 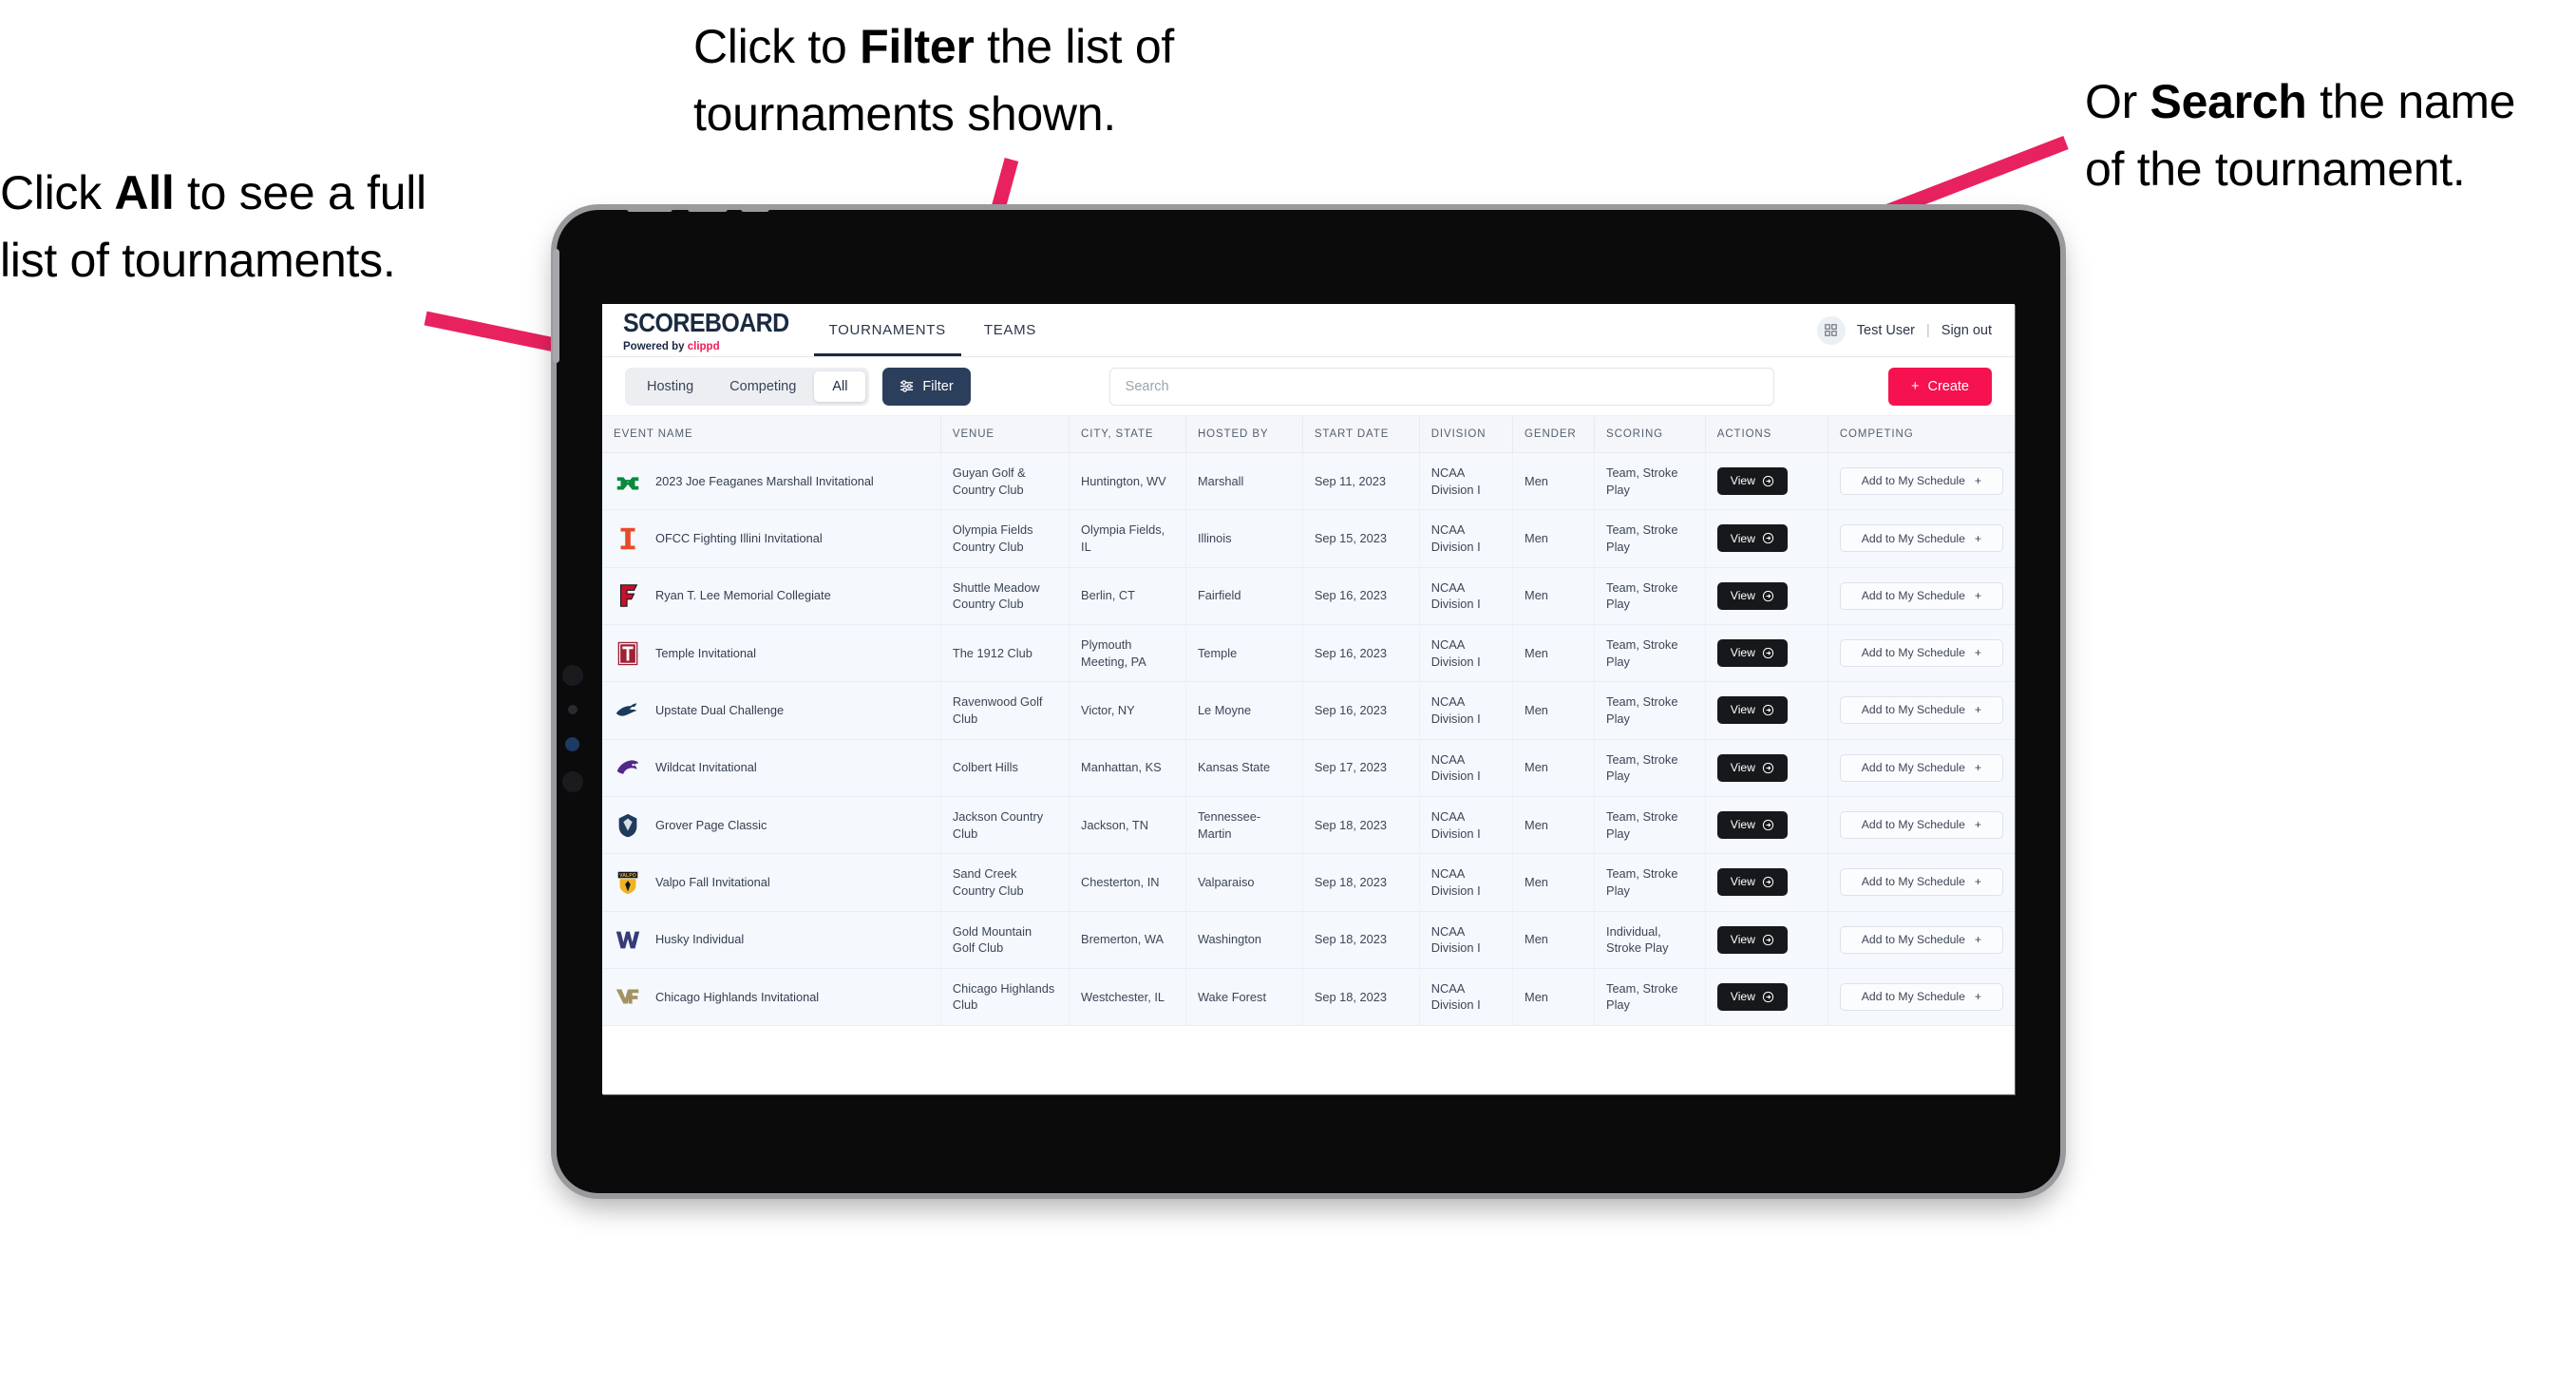 I want to click on cell-city-state: Victor, NY, so click(x=1127, y=710).